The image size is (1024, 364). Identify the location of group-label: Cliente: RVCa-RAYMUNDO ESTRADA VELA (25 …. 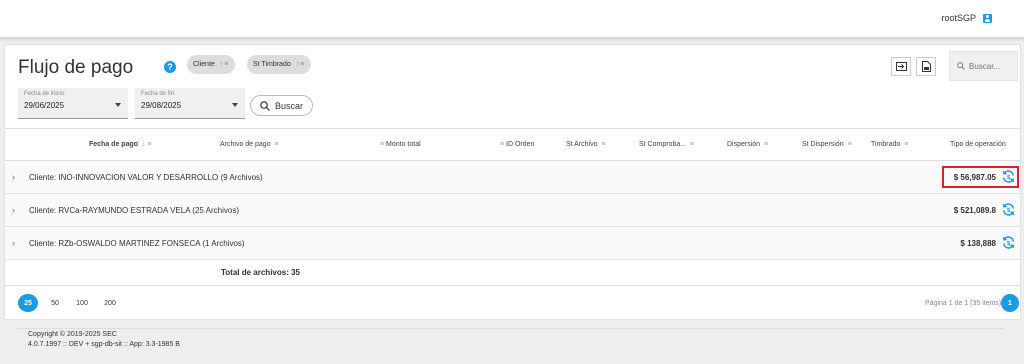
(134, 210).